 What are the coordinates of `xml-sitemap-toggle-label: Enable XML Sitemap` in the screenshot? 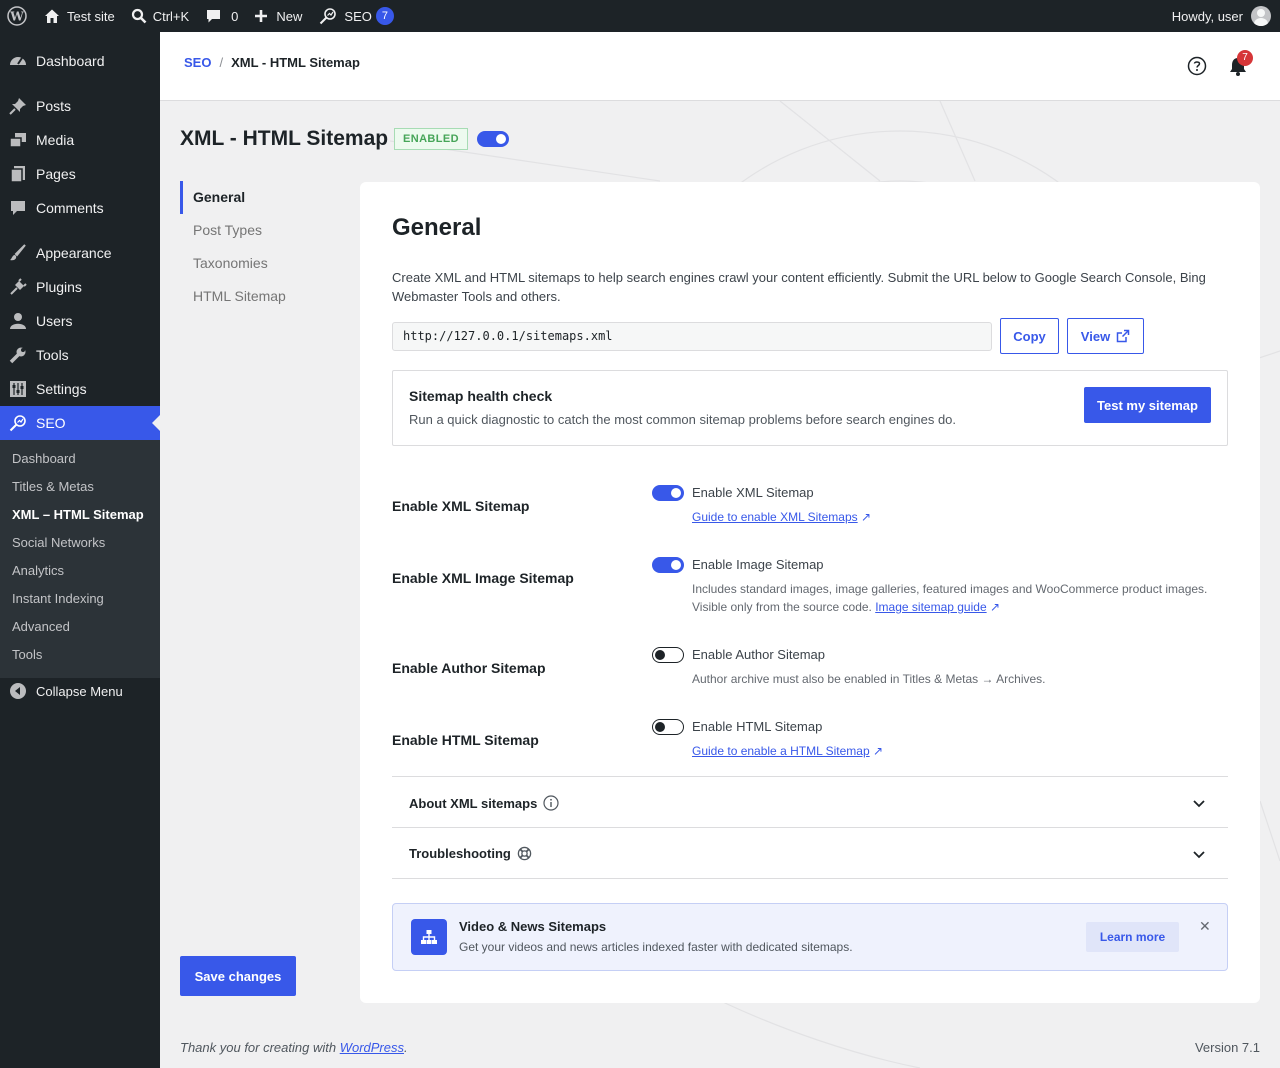 It's located at (753, 492).